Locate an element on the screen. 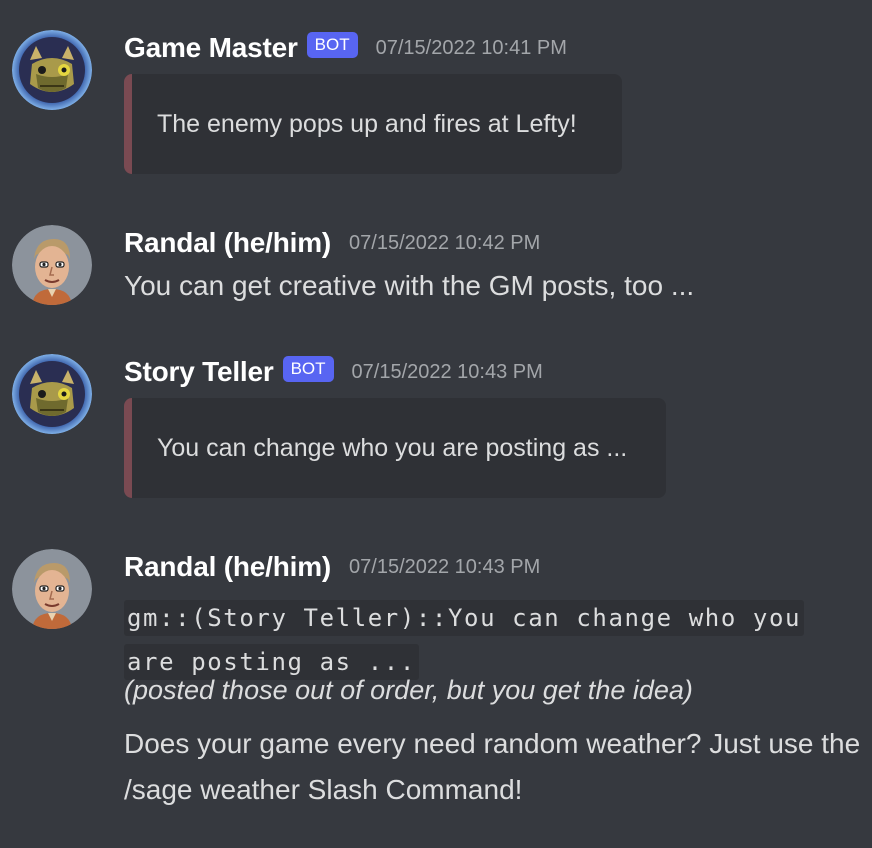 The image size is (872, 848). message-header: Randal (he/him) 07/15/2022 10:43 PM is located at coordinates (332, 567).